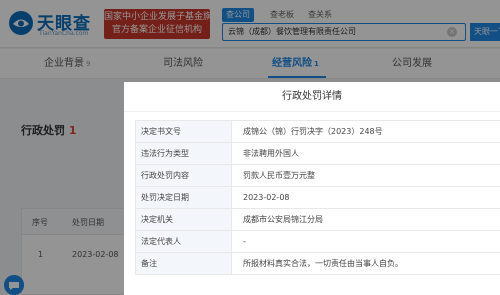 This screenshot has height=295, width=500. I want to click on detail-value: 罚款人民币壹万元整, so click(279, 175).